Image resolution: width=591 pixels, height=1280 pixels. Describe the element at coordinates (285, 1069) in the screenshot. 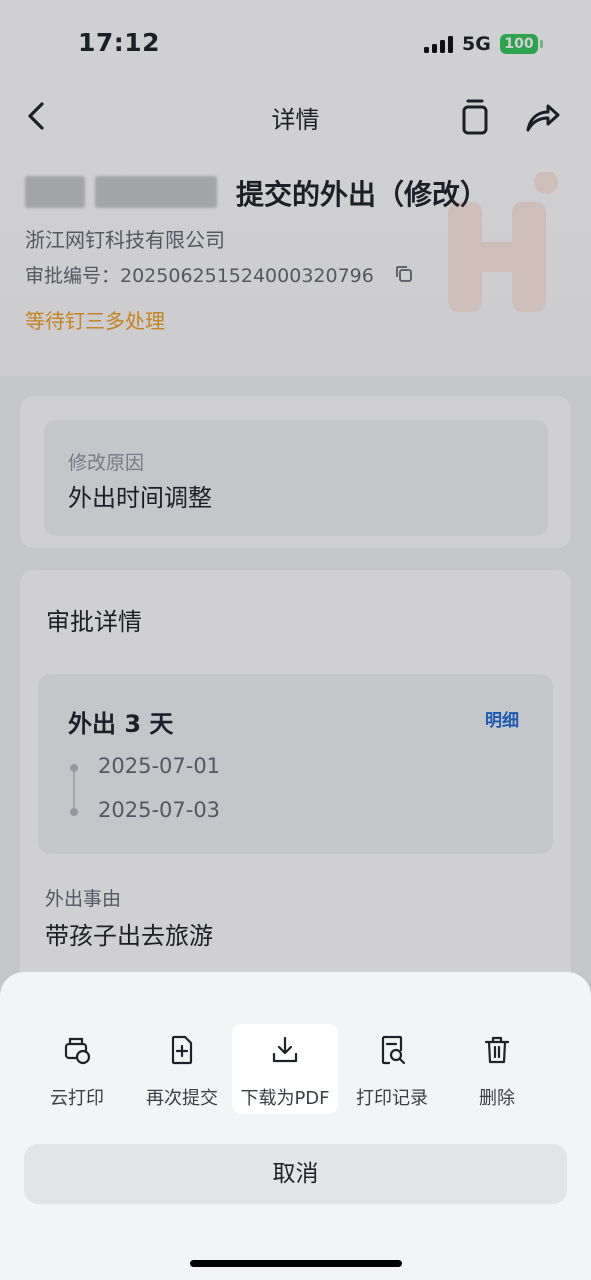

I see `download-pdf-button: 下载为PDF` at that location.